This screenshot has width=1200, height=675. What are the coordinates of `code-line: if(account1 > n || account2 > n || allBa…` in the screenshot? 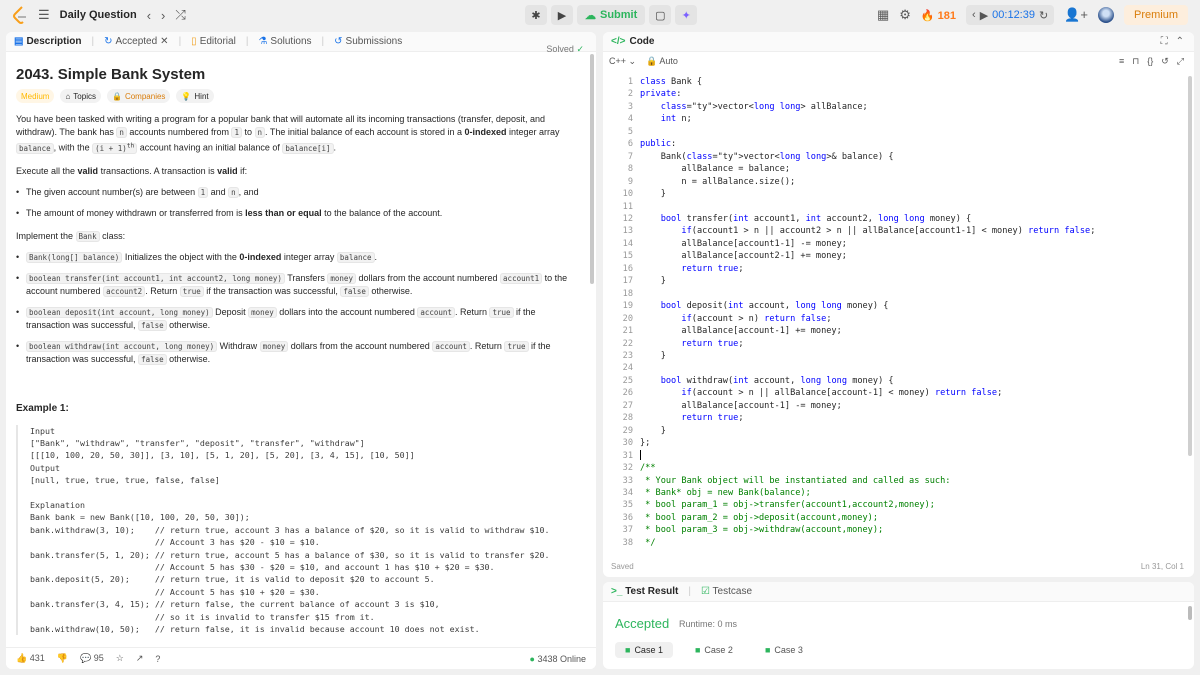 It's located at (867, 231).